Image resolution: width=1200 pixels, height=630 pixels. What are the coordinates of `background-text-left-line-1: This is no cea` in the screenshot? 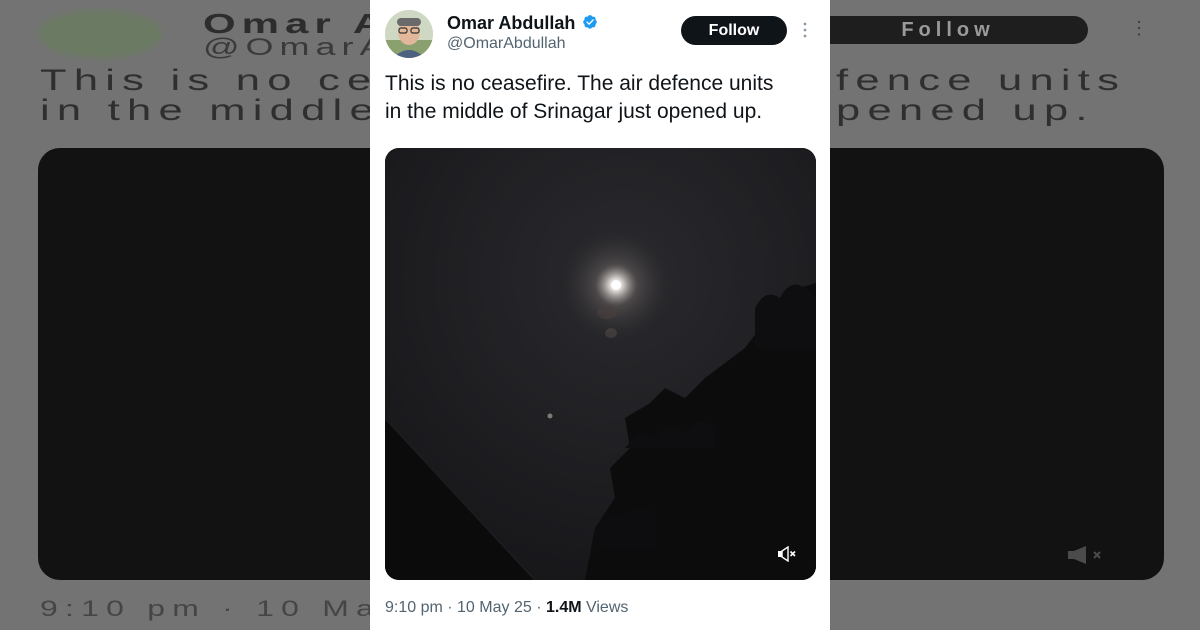 It's located at (225, 80).